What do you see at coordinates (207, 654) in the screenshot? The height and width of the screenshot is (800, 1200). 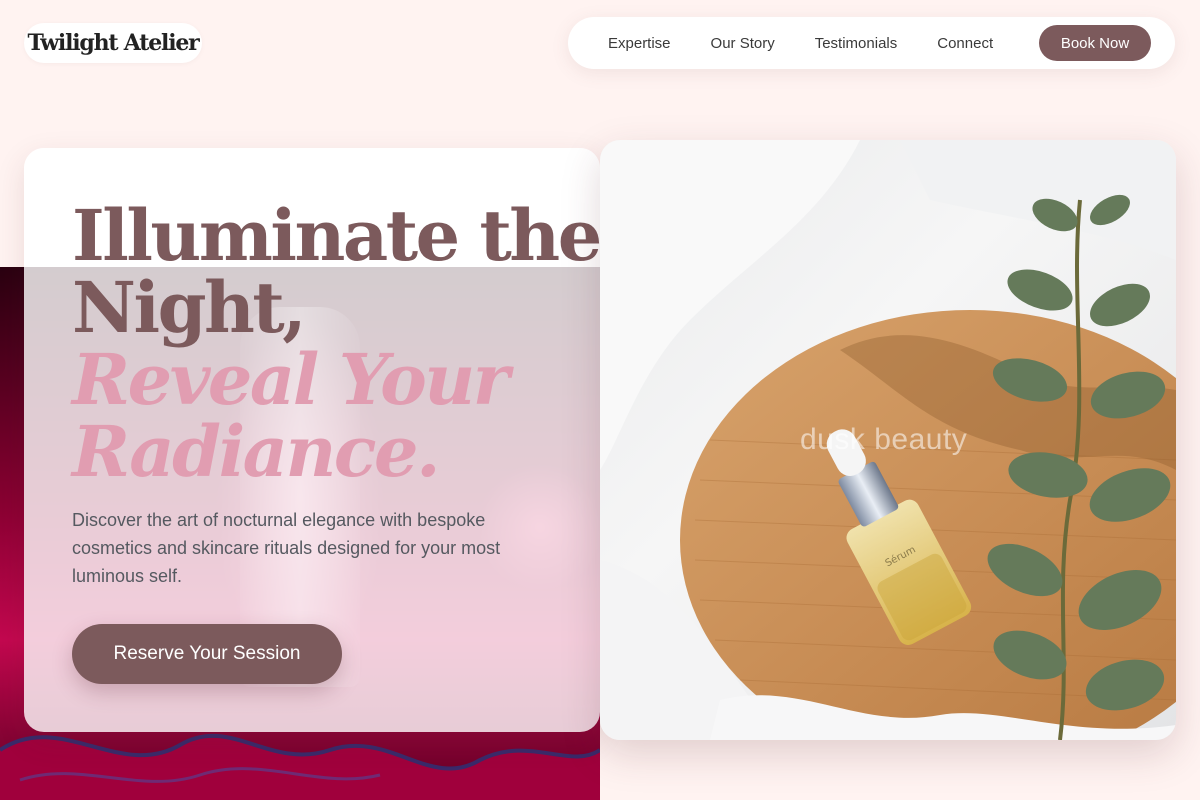 I see `reserve-session-button: Reserve Your Session` at bounding box center [207, 654].